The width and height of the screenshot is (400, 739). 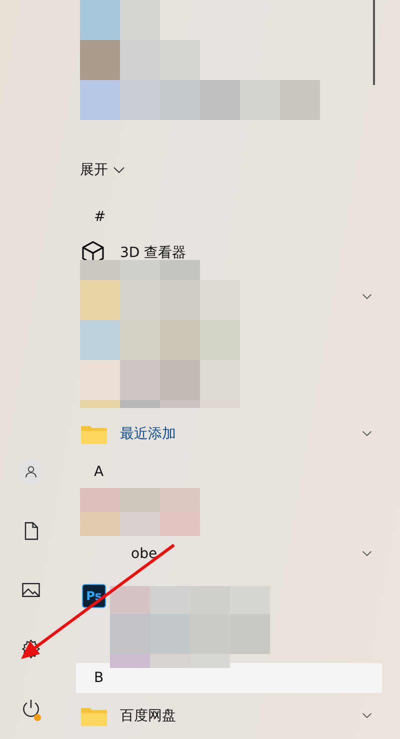 I want to click on app-group: obe, so click(x=231, y=554).